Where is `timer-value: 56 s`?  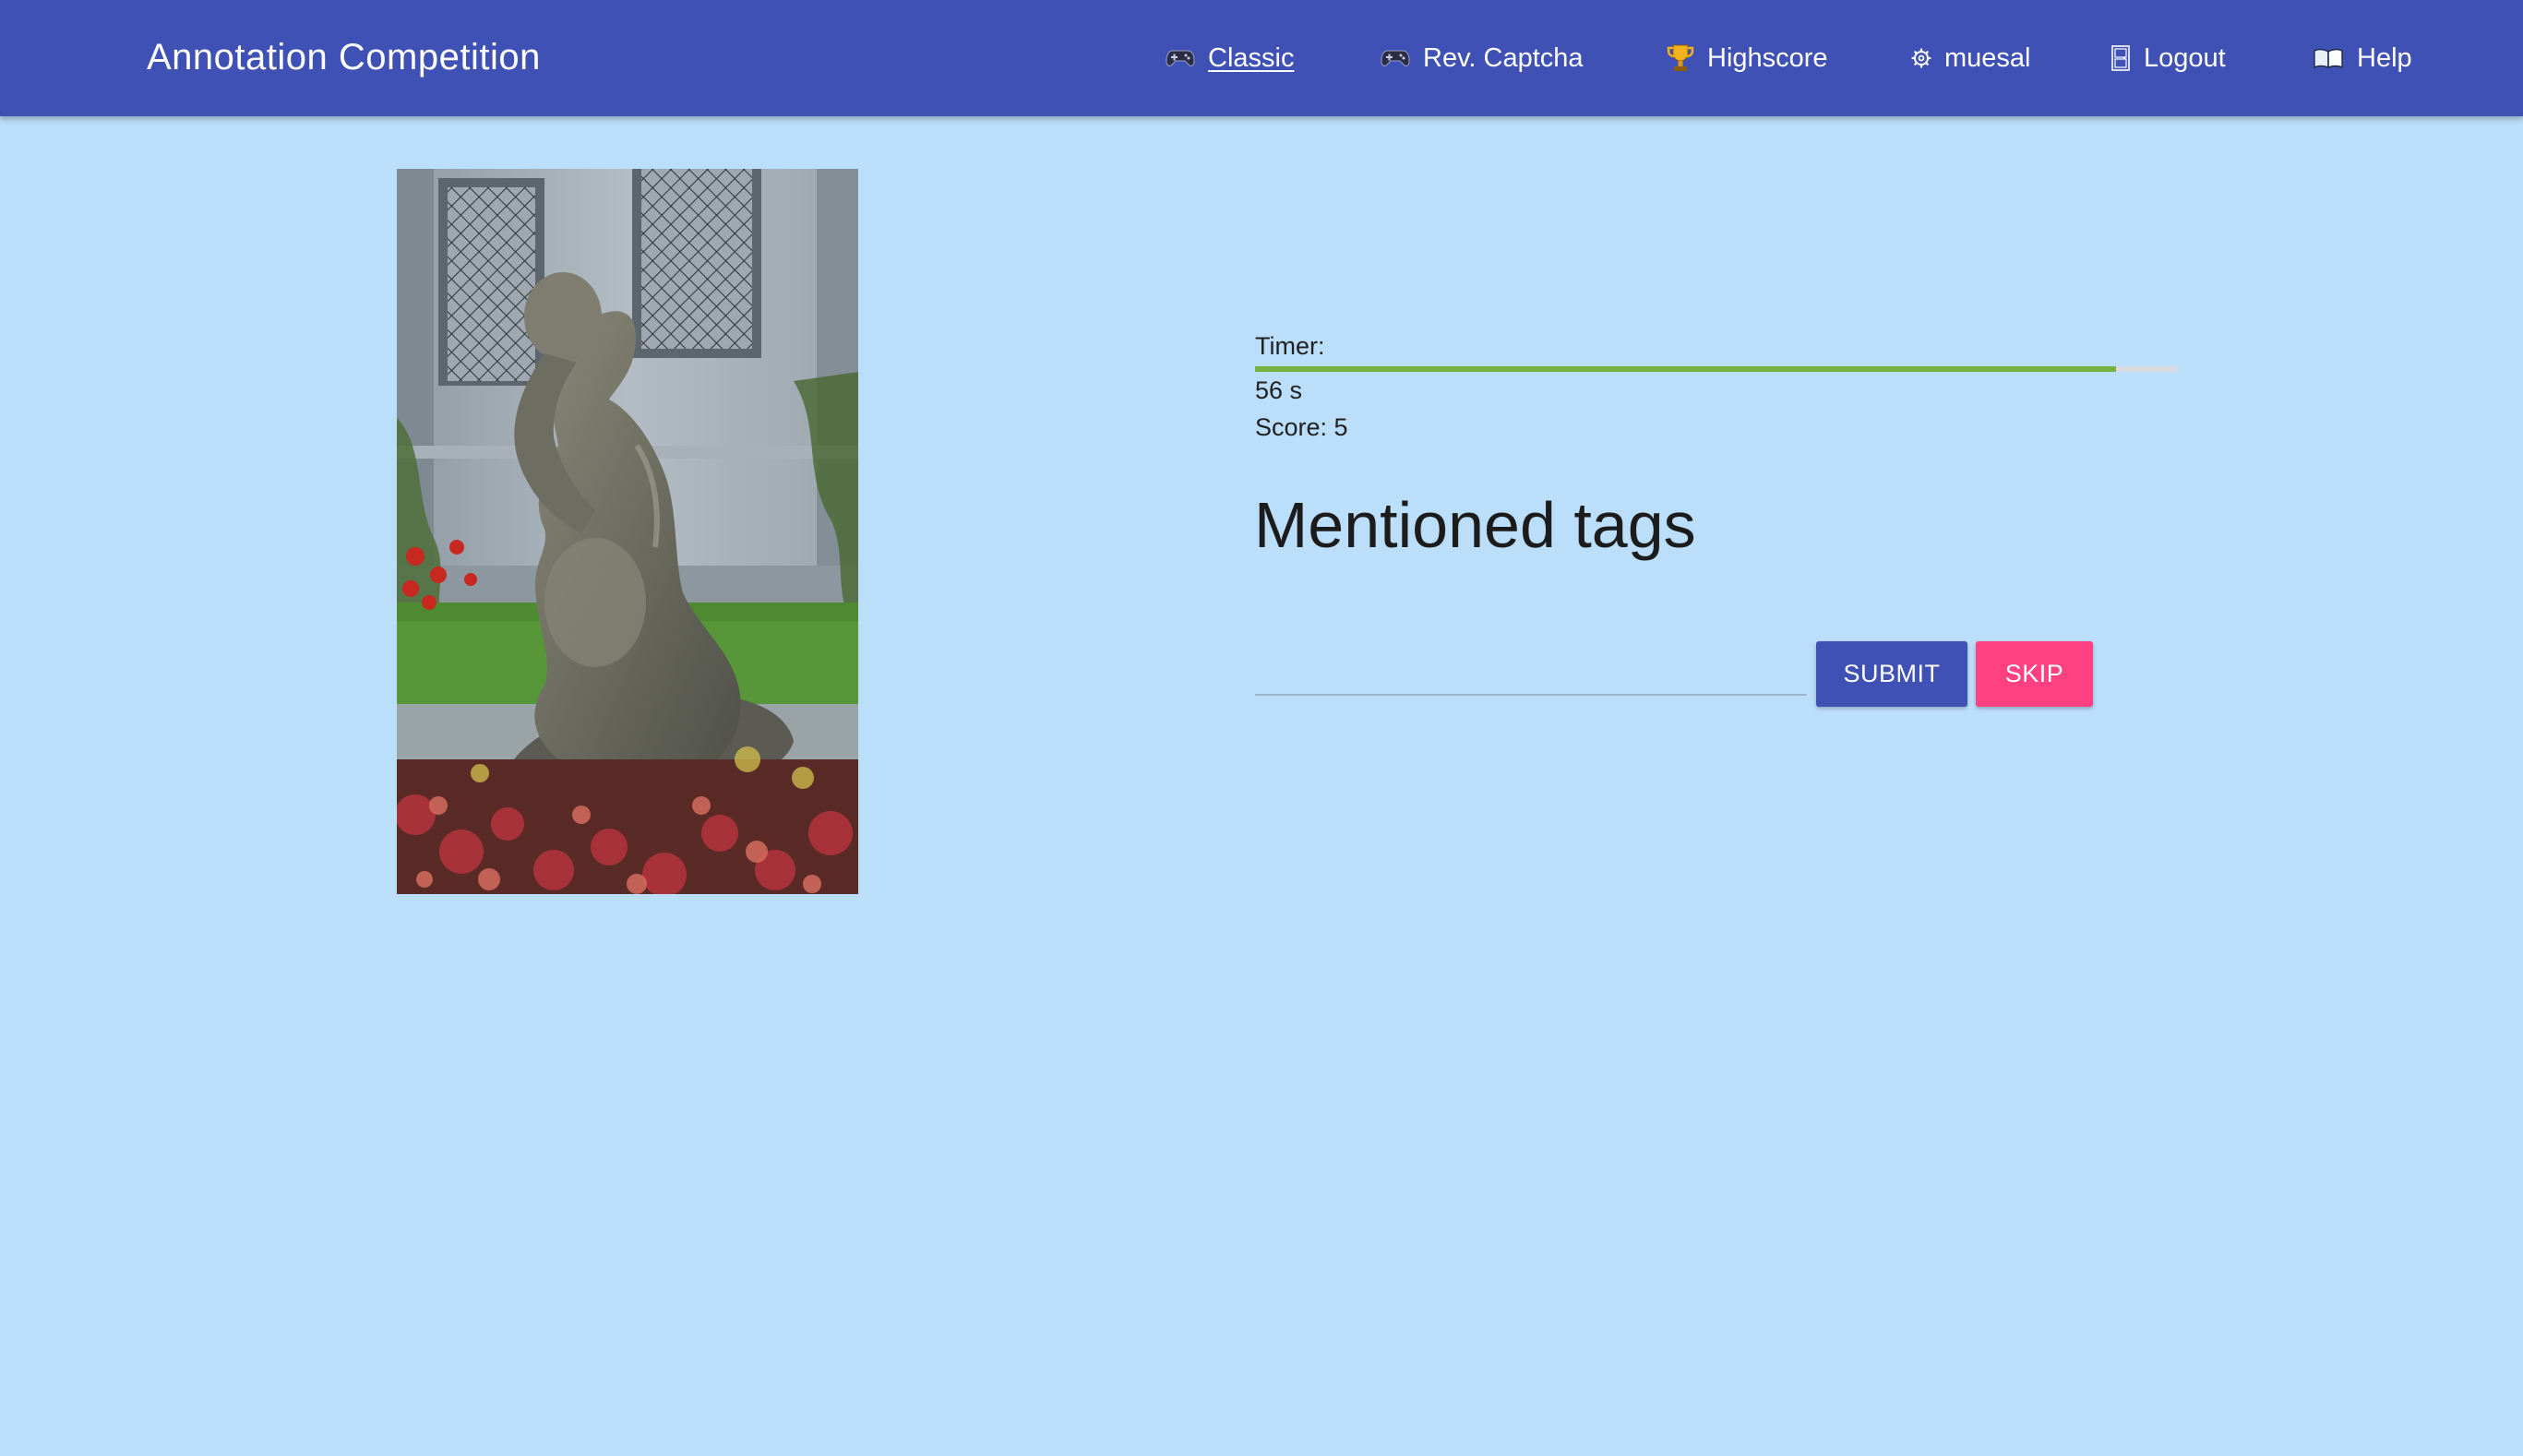
timer-value: 56 s is located at coordinates (1279, 390).